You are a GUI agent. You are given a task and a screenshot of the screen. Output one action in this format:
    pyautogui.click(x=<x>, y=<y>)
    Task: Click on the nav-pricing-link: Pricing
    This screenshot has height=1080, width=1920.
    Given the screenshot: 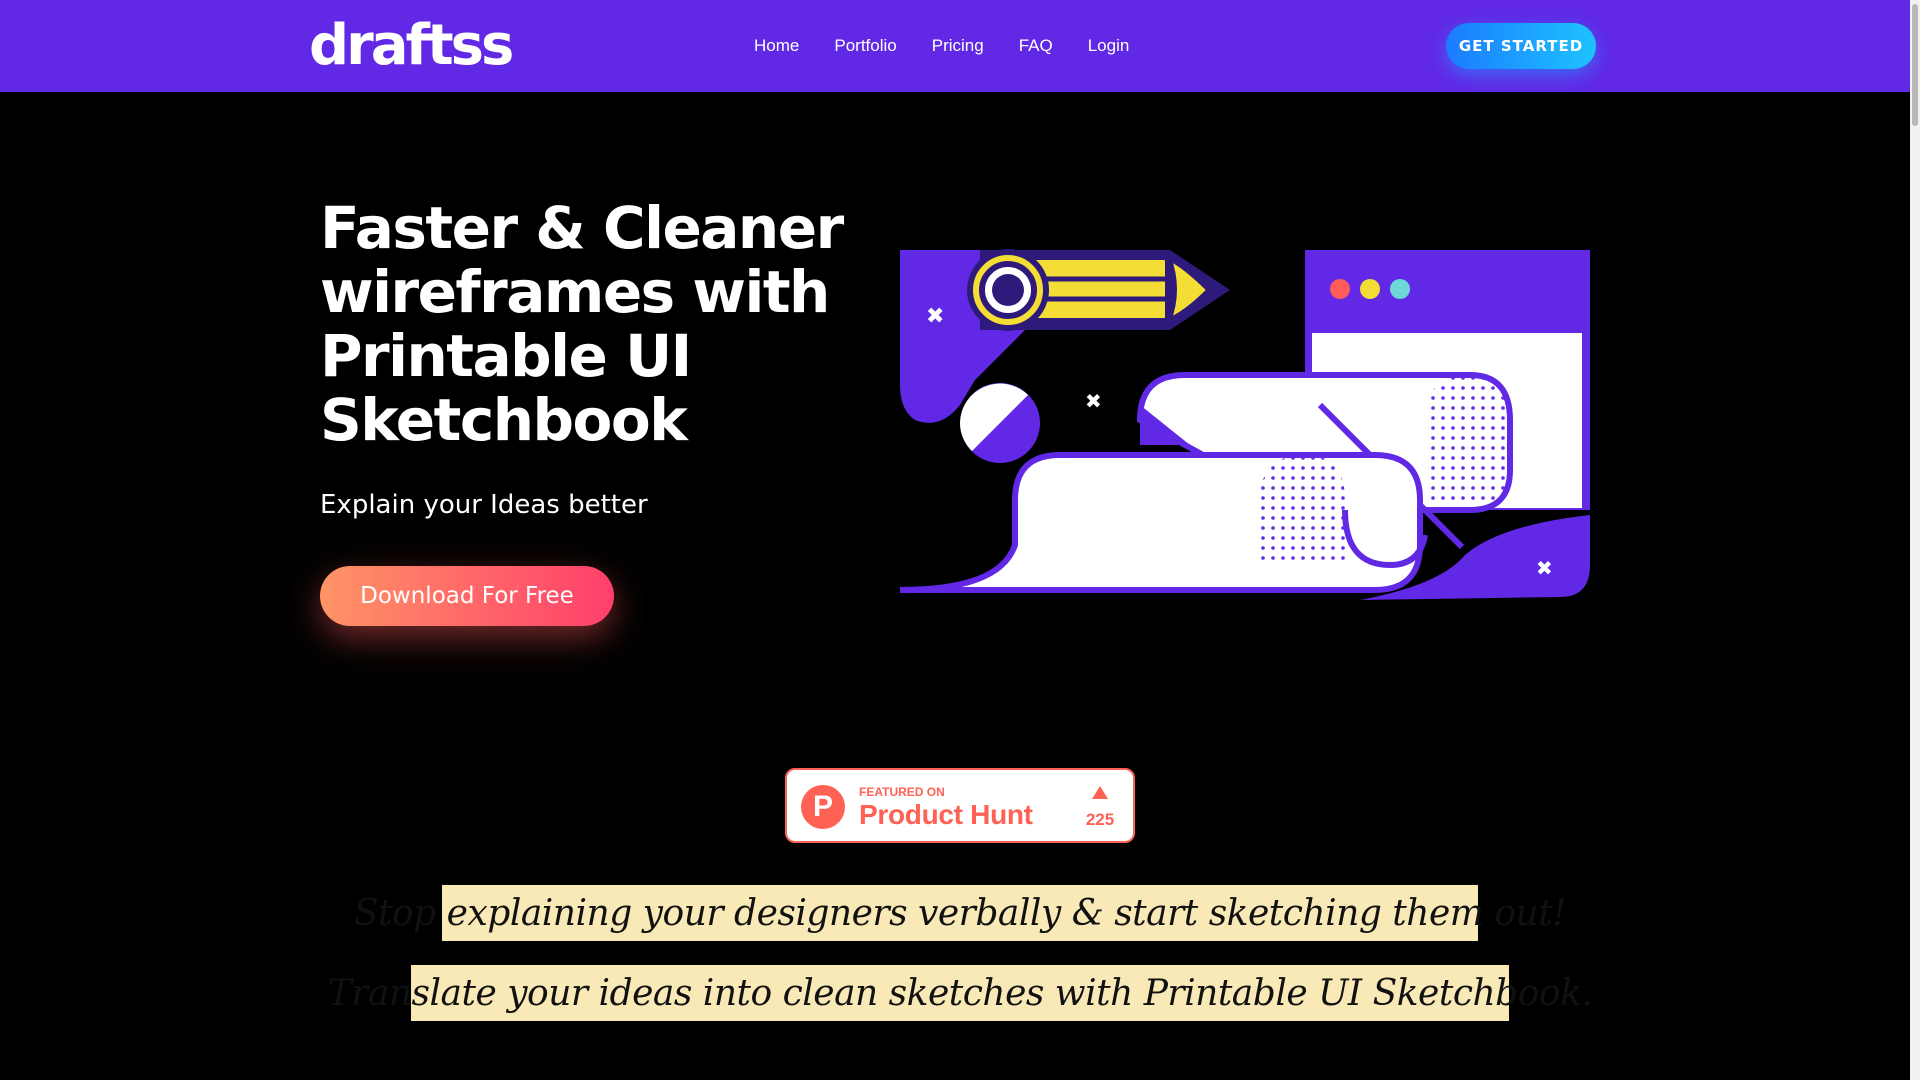 What is the action you would take?
    pyautogui.click(x=958, y=46)
    